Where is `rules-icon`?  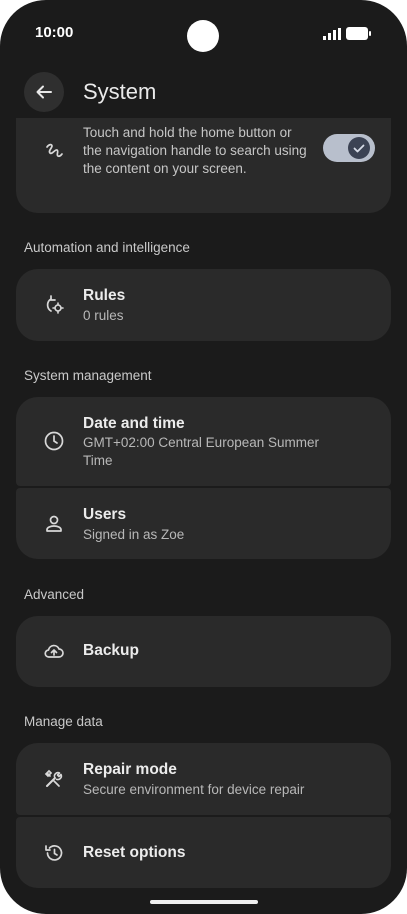 rules-icon is located at coordinates (55, 304).